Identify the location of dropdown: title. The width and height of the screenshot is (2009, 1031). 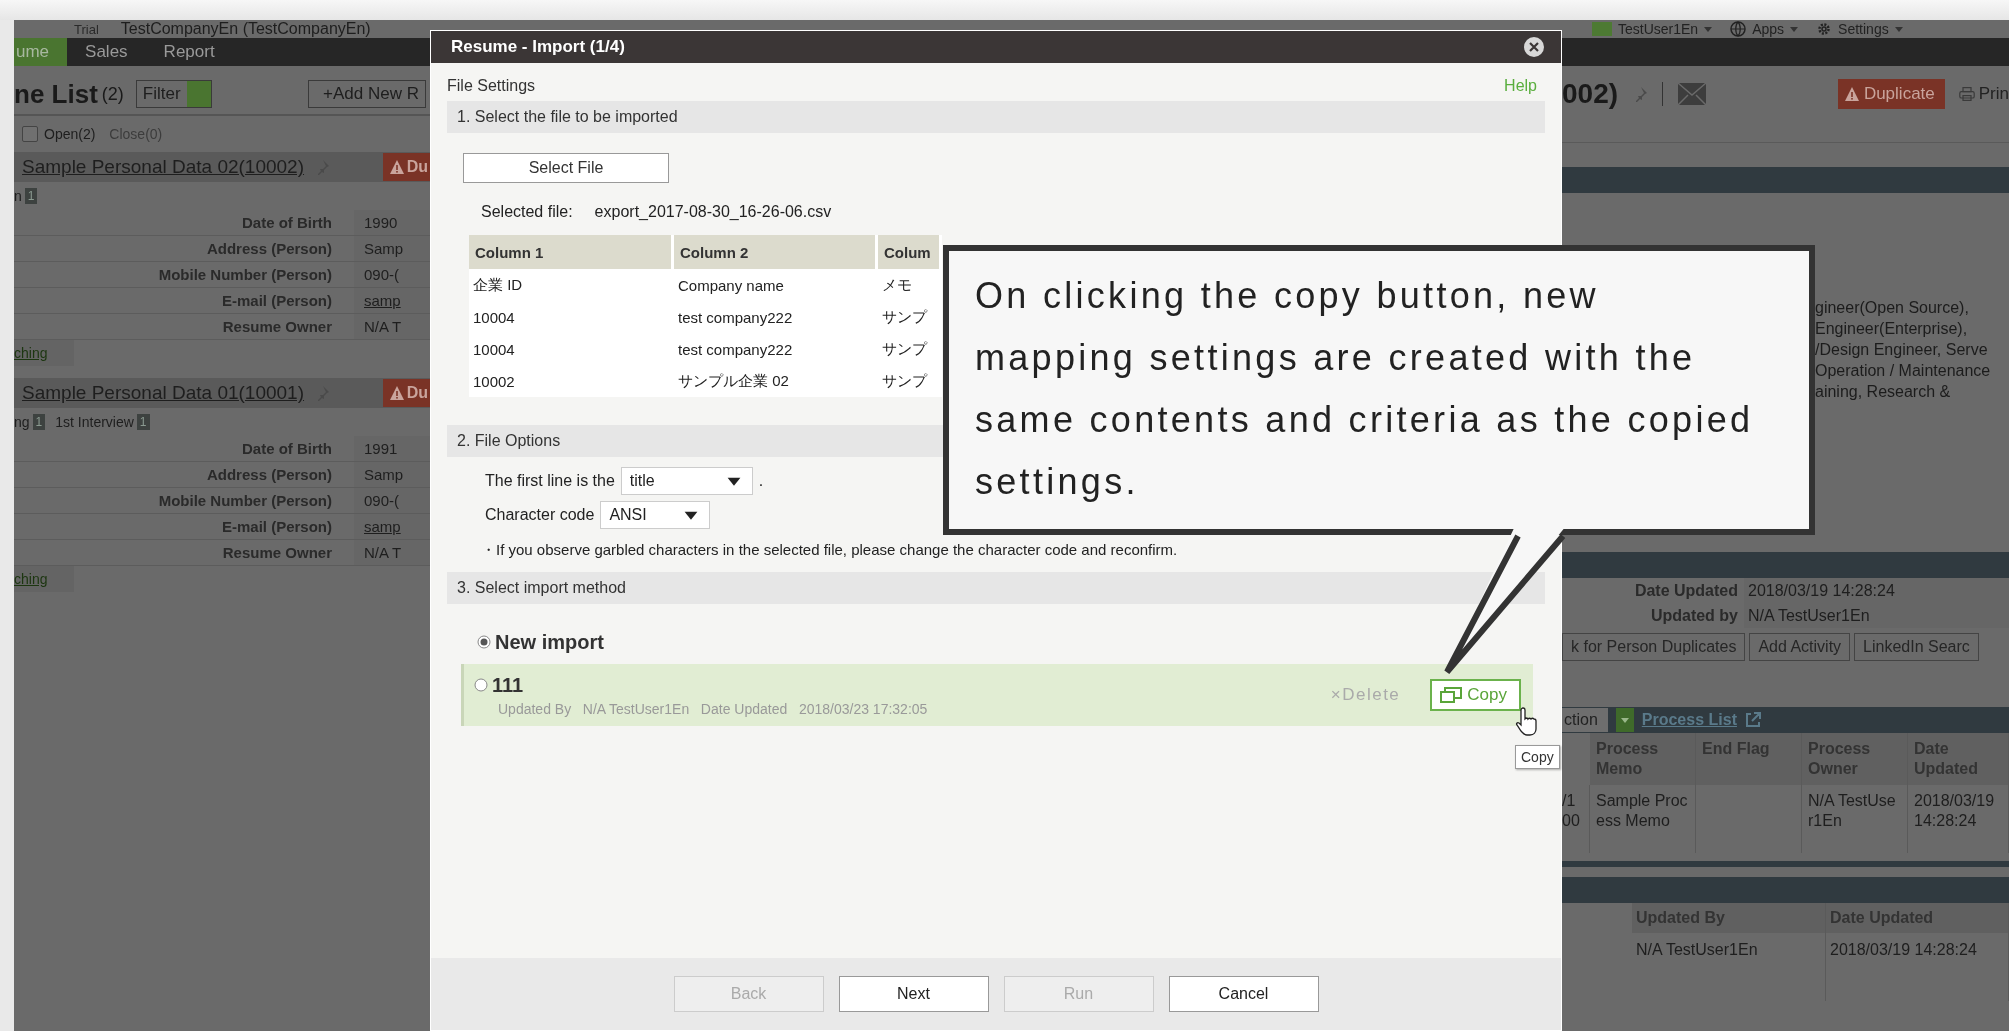
(686, 481).